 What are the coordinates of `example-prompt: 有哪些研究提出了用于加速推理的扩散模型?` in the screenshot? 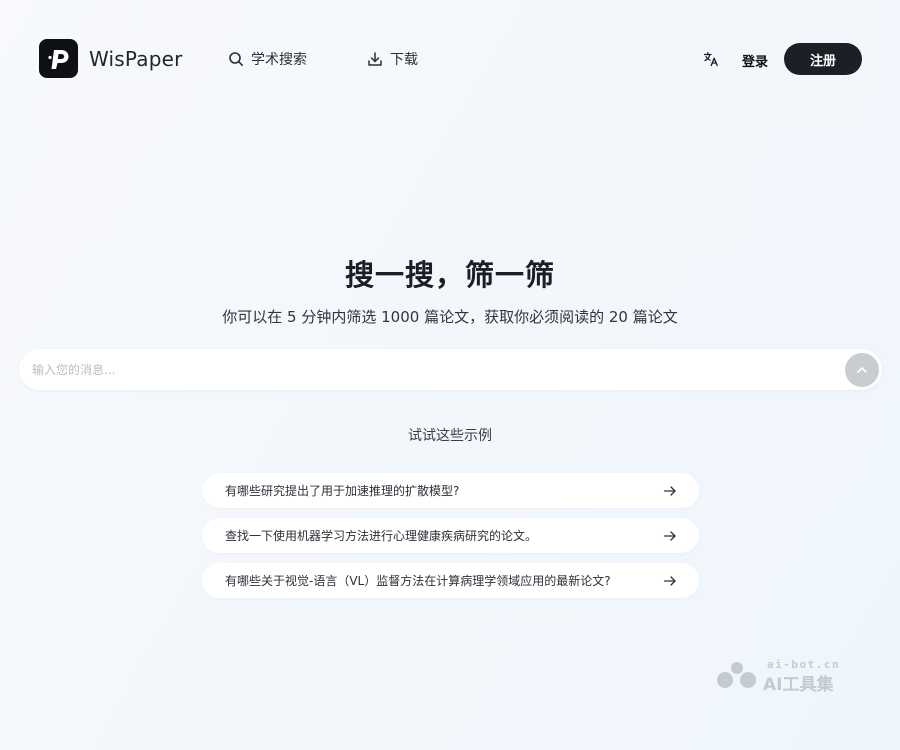 It's located at (450, 490).